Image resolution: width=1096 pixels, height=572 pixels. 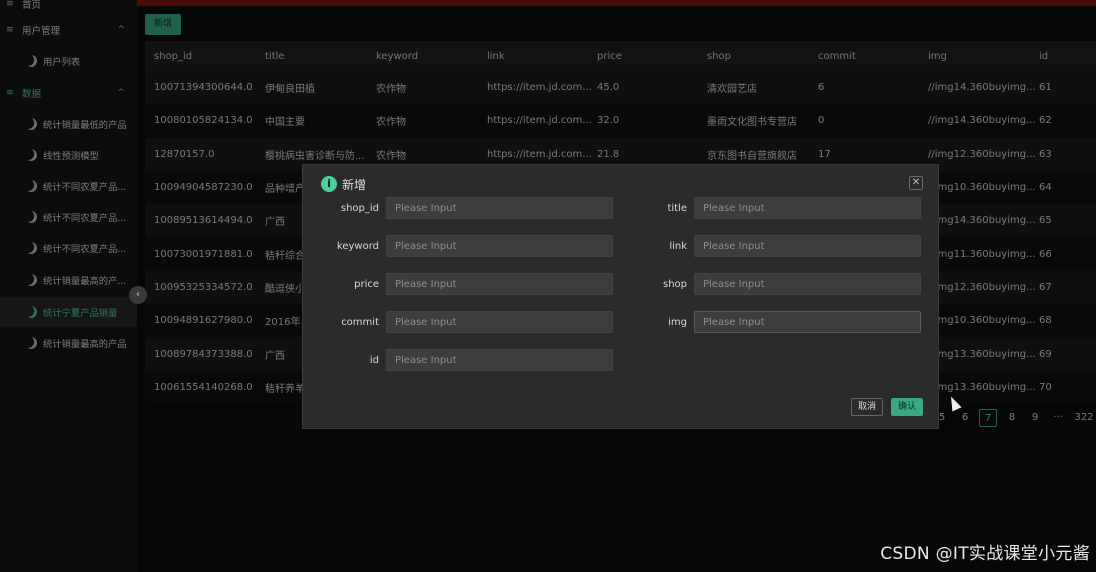 I want to click on price-label: price, so click(x=366, y=284).